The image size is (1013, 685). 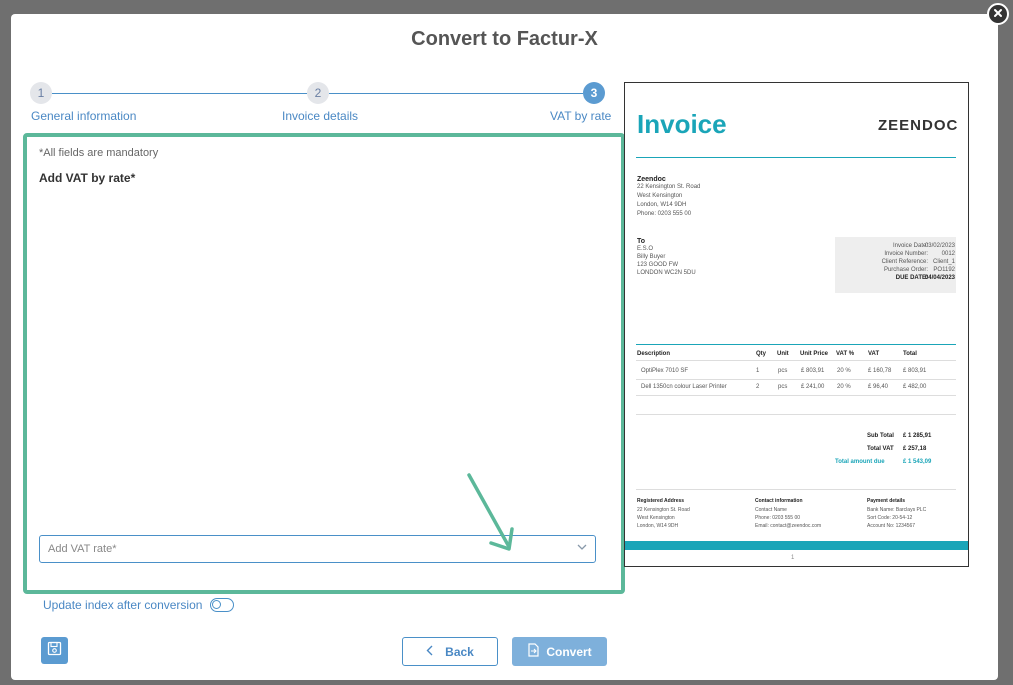 What do you see at coordinates (758, 371) in the screenshot?
I see `table-cell: 1` at bounding box center [758, 371].